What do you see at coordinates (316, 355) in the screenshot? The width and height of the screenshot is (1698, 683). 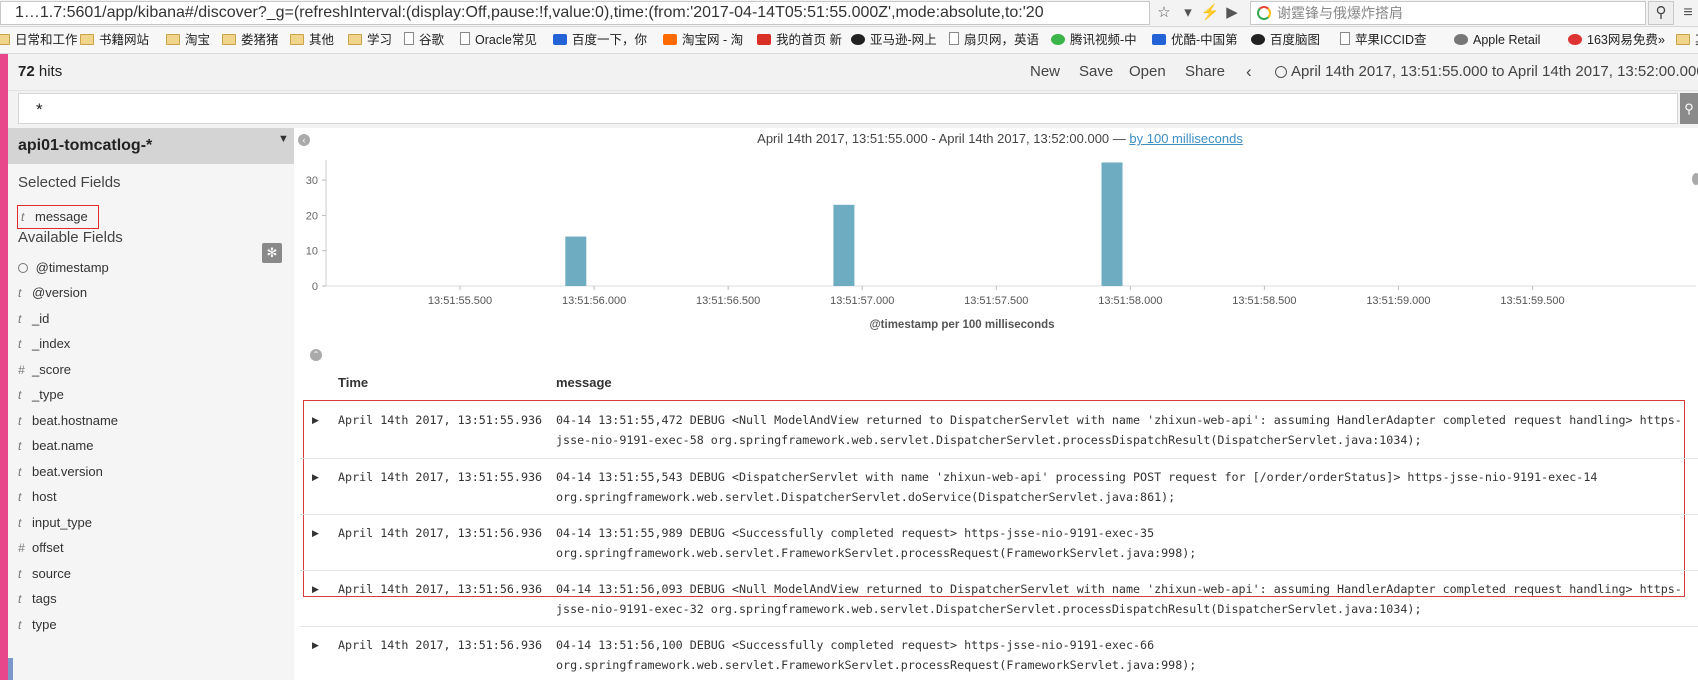 I see `collapse-chart-icon: ⌃` at bounding box center [316, 355].